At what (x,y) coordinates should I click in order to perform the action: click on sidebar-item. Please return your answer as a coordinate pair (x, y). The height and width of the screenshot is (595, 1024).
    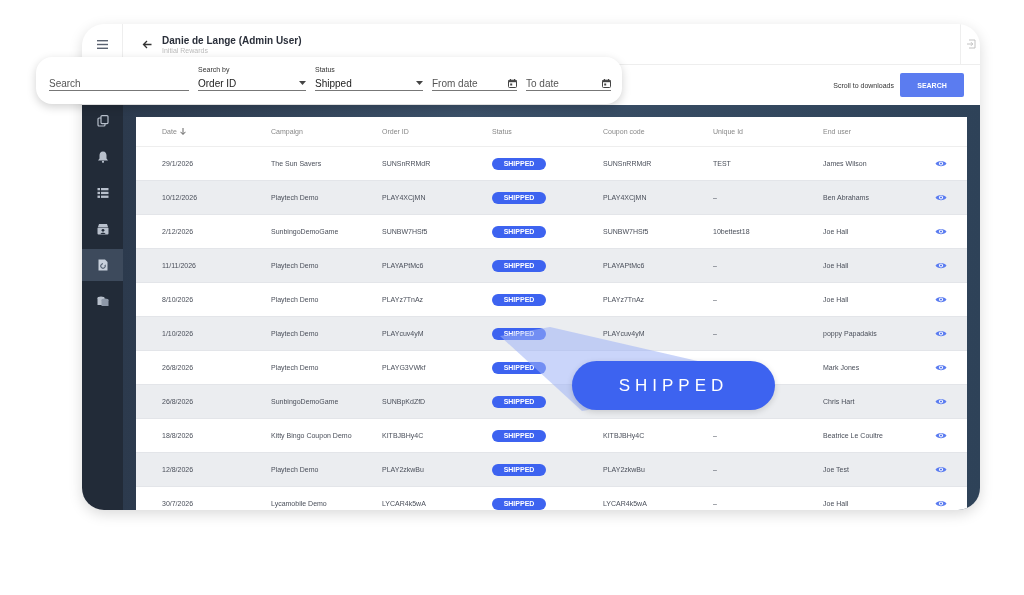
    Looking at the image, I should click on (102, 265).